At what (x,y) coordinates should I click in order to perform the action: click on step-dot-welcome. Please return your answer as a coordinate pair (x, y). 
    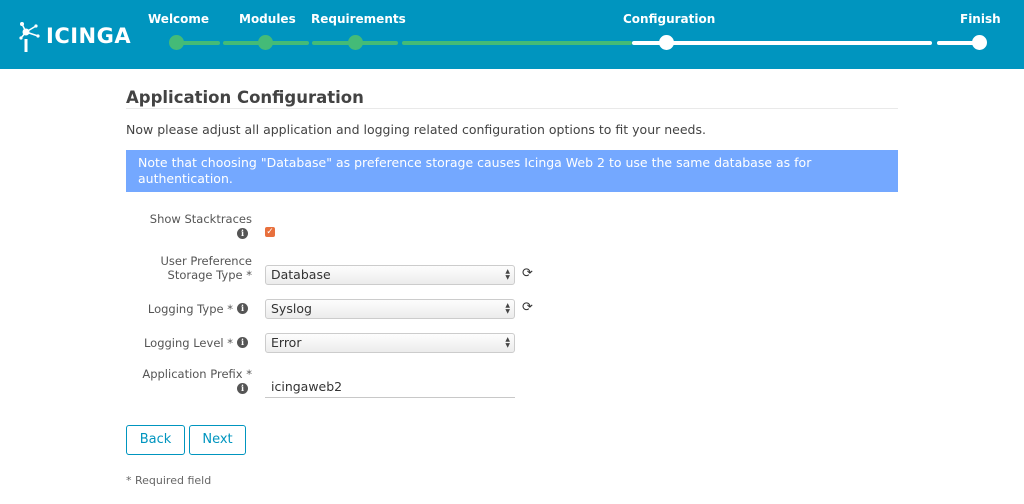
    Looking at the image, I should click on (176, 42).